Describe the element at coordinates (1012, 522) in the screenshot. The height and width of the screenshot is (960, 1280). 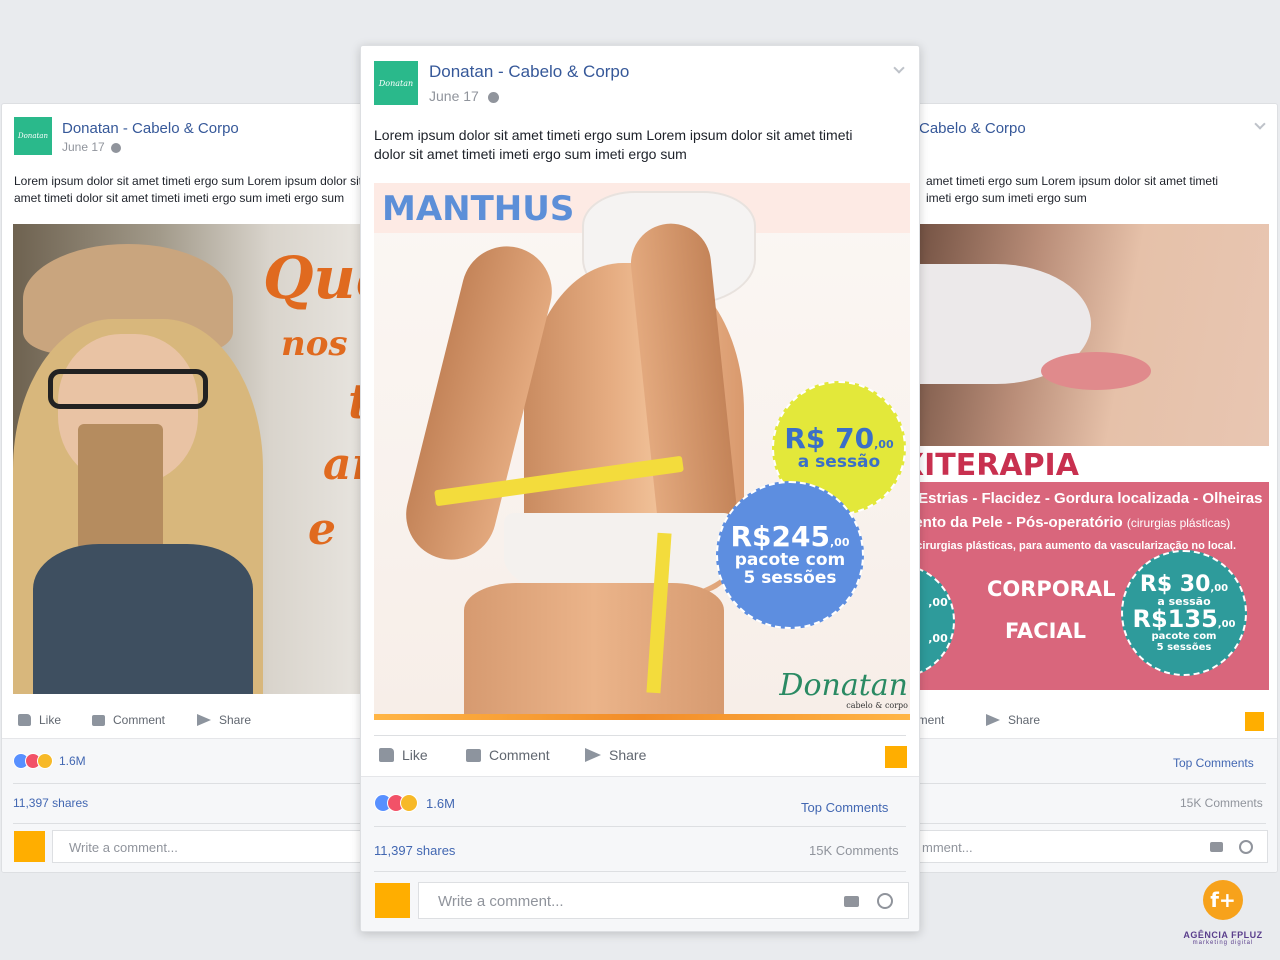
I see `treatment-line-2-text: mento da Pele - Pós-operatório` at that location.